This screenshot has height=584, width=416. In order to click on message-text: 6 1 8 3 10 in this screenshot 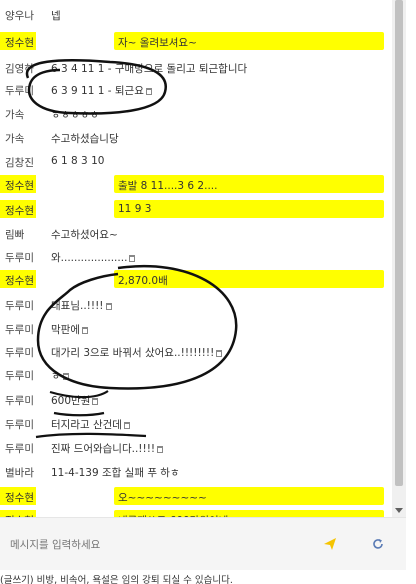, I will do `click(78, 161)`.